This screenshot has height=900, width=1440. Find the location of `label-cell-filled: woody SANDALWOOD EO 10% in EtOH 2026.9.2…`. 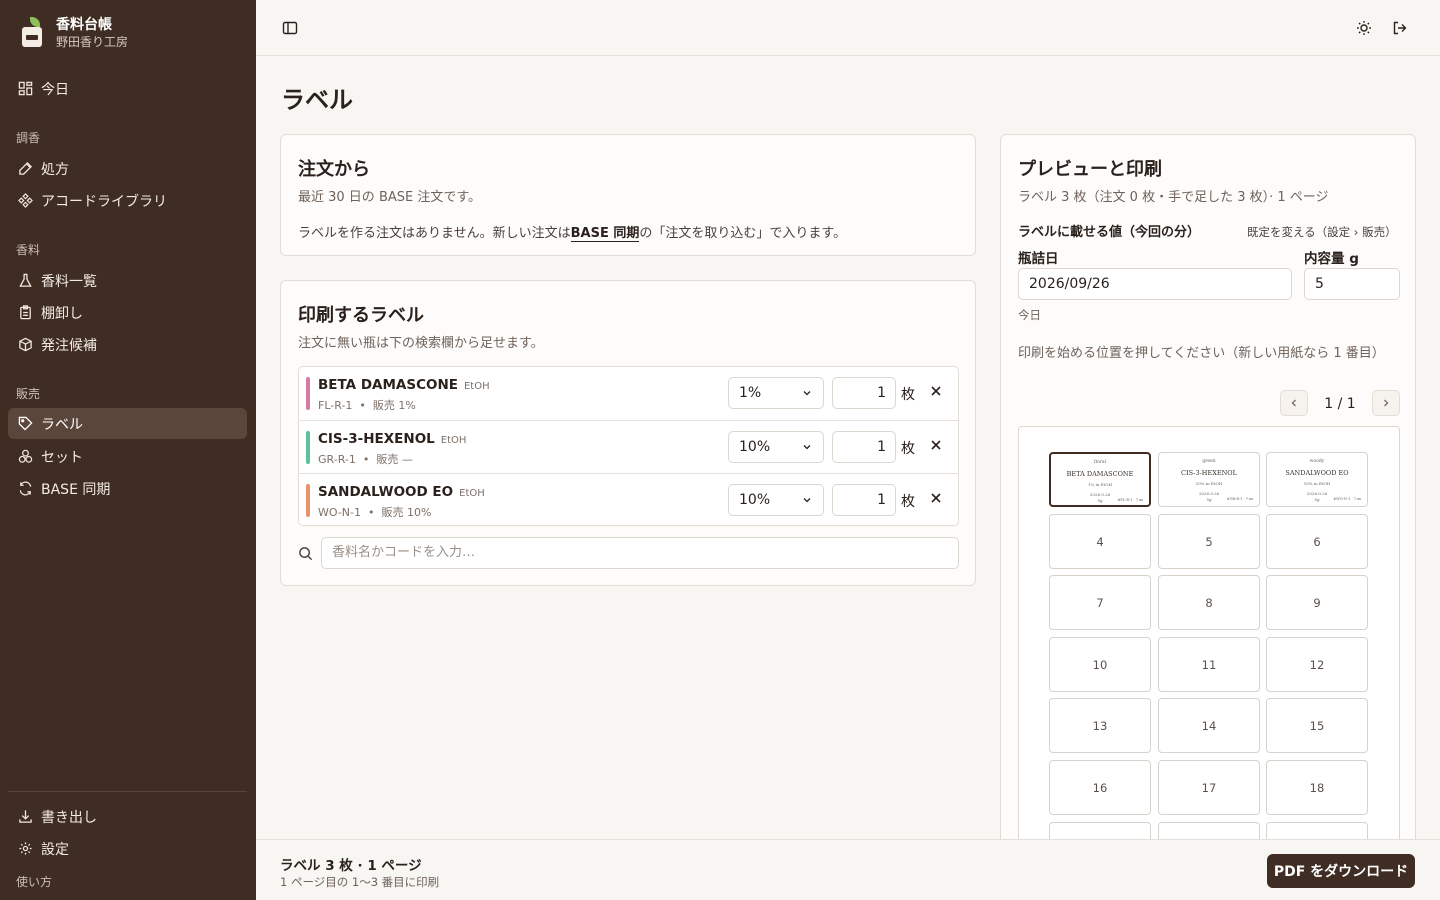

label-cell-filled: woody SANDALWOOD EO 10% in EtOH 2026.9.2… is located at coordinates (1317, 479).